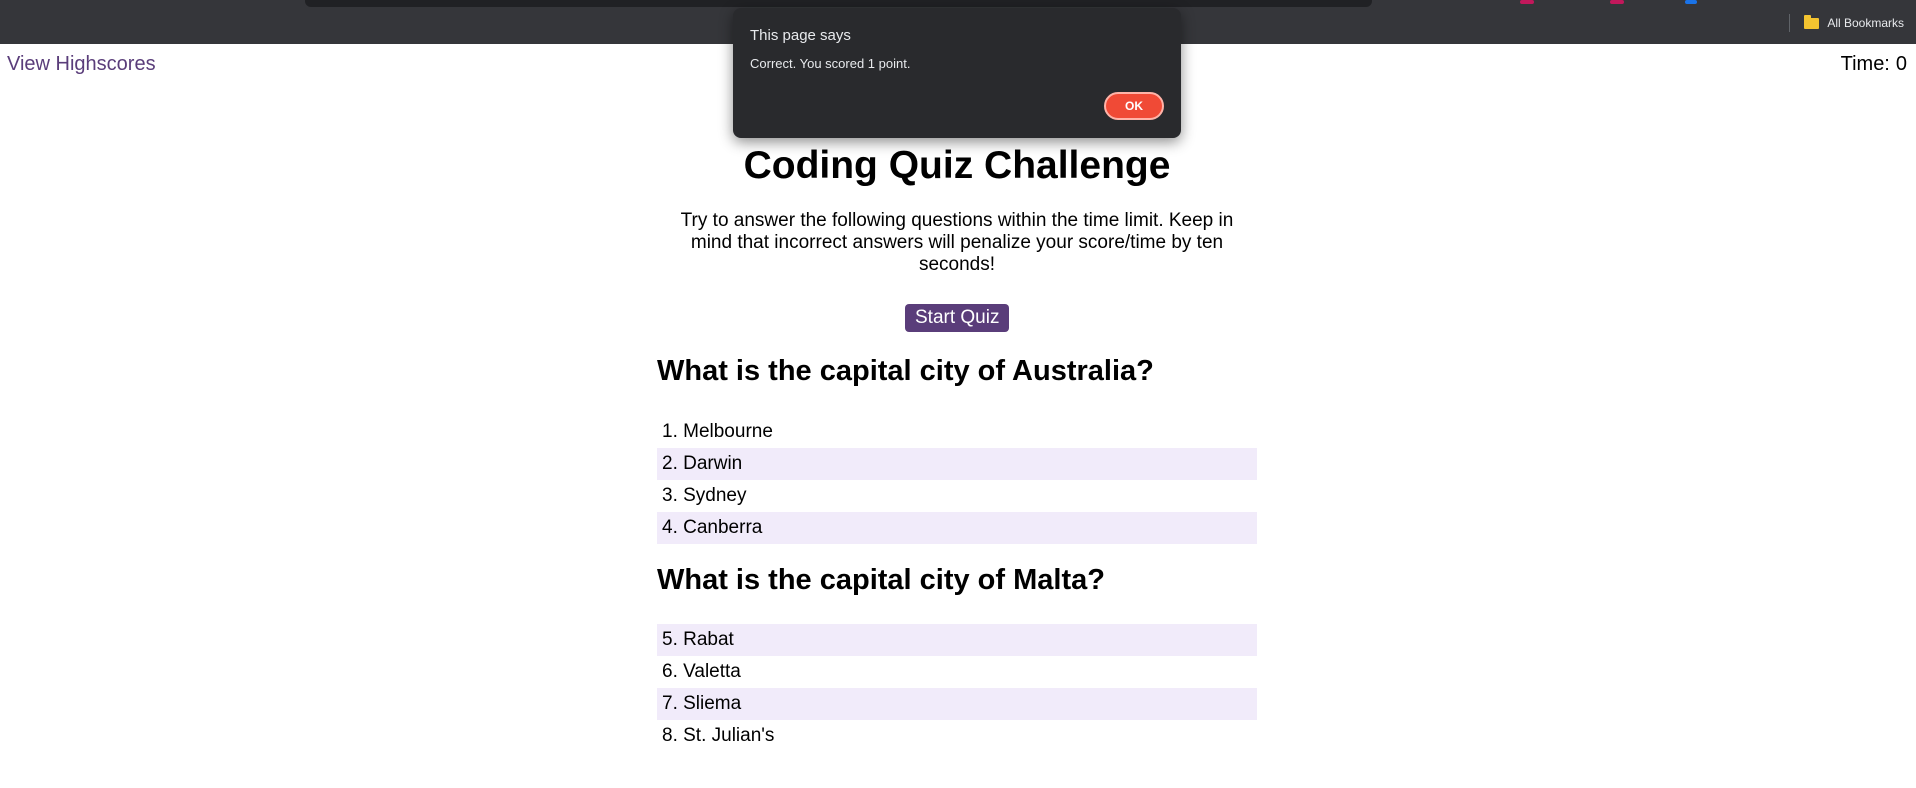 Image resolution: width=1916 pixels, height=788 pixels. Describe the element at coordinates (1865, 64) in the screenshot. I see `timer-label: Time:` at that location.